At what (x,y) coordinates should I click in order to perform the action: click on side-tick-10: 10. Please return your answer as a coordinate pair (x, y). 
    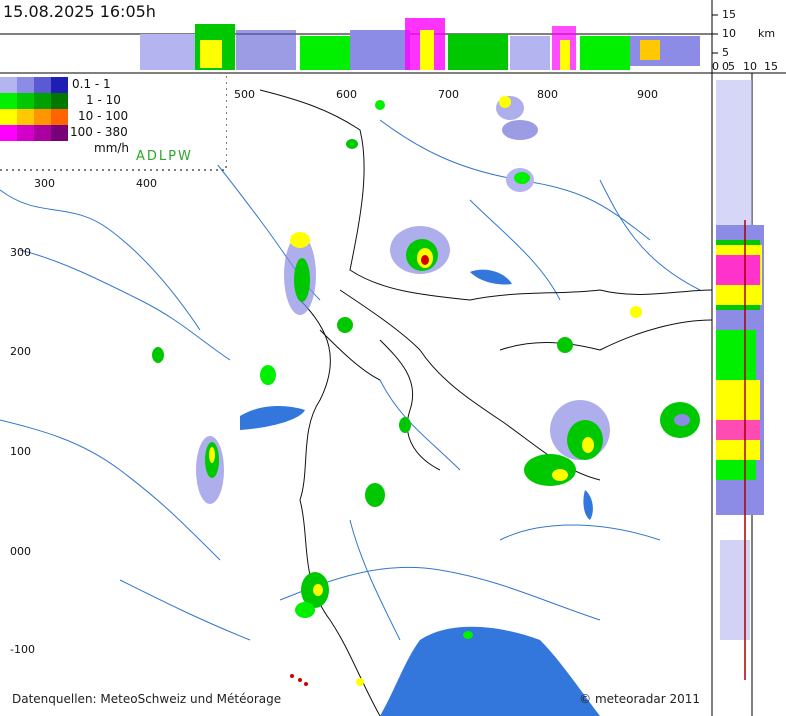
    Looking at the image, I should click on (750, 66).